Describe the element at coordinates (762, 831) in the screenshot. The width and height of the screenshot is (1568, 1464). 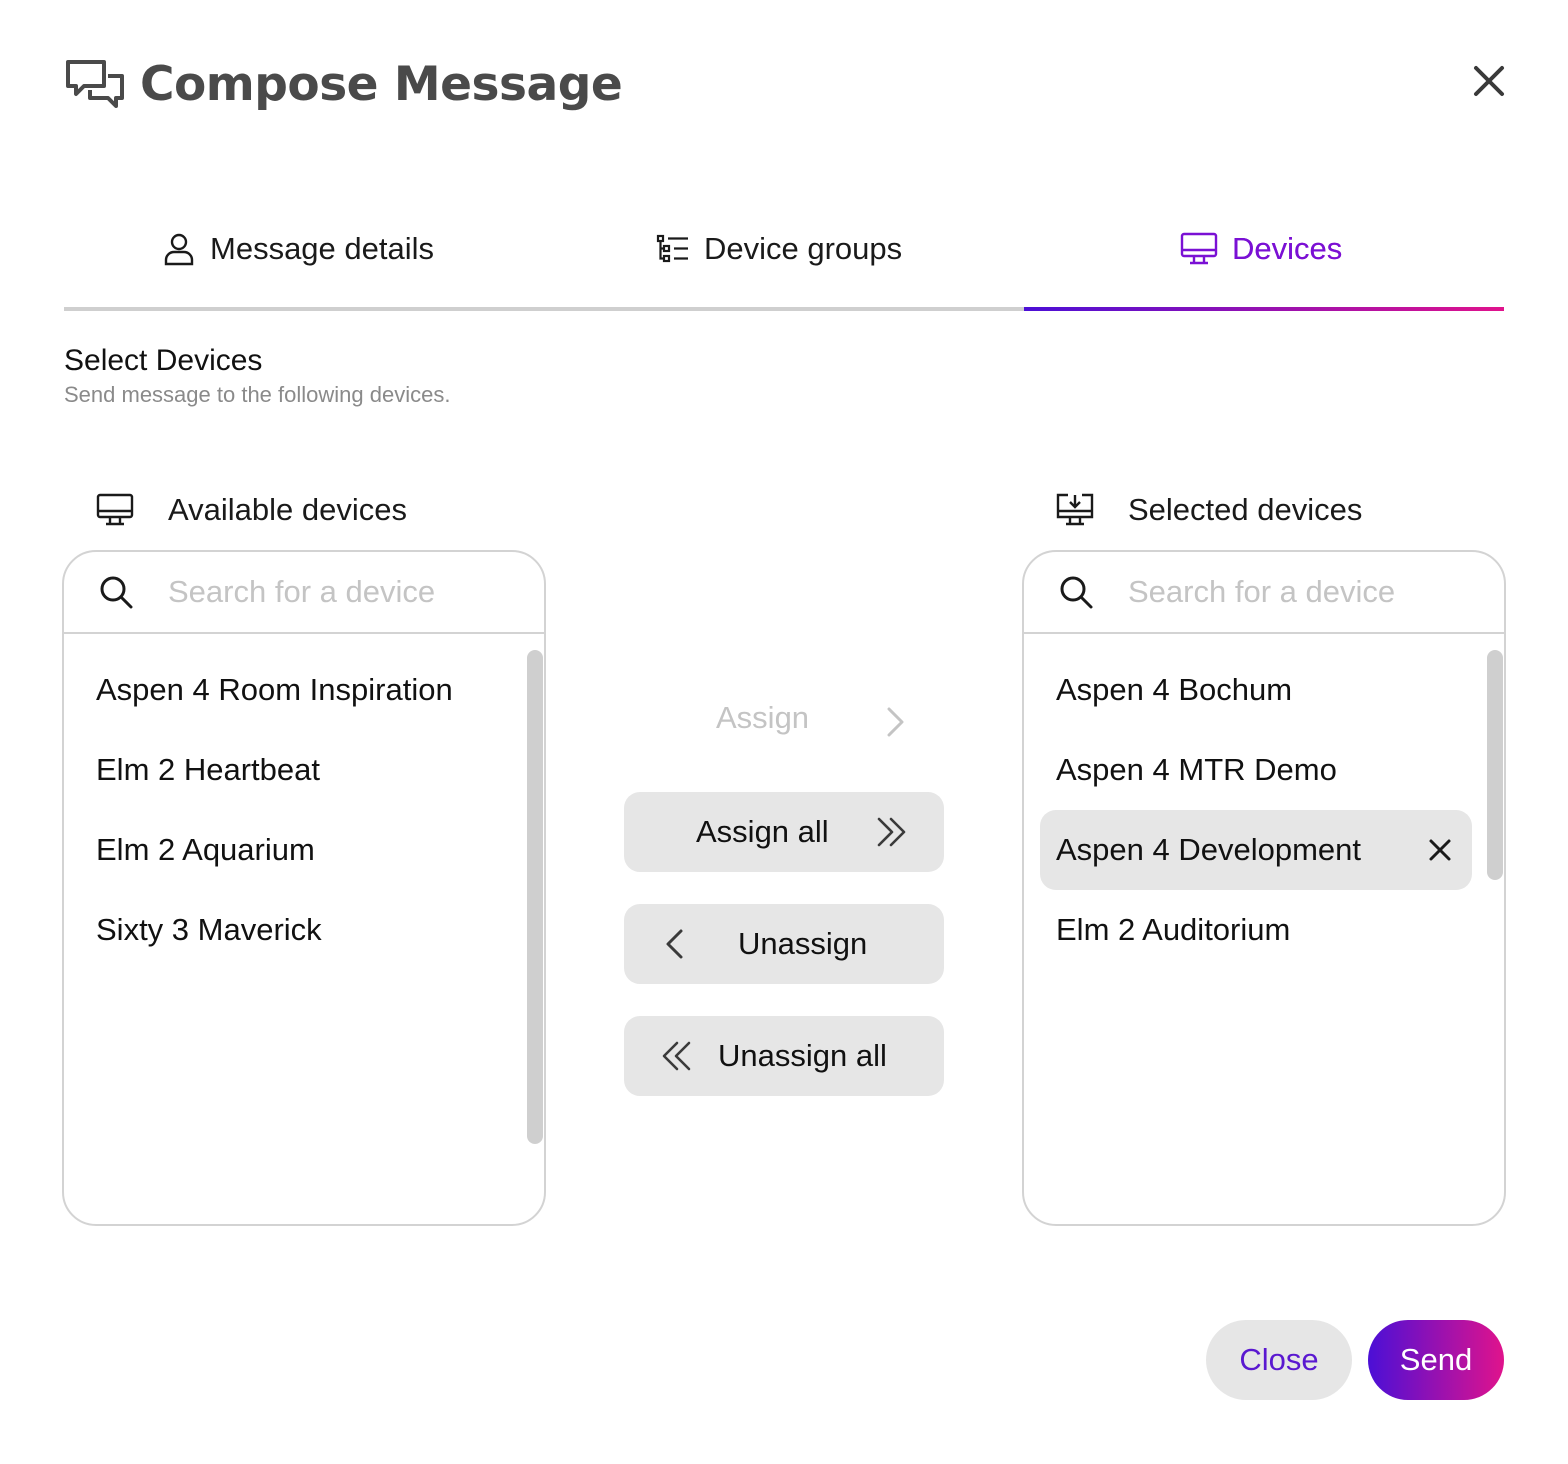
I see `assign-all-label: Assign all` at that location.